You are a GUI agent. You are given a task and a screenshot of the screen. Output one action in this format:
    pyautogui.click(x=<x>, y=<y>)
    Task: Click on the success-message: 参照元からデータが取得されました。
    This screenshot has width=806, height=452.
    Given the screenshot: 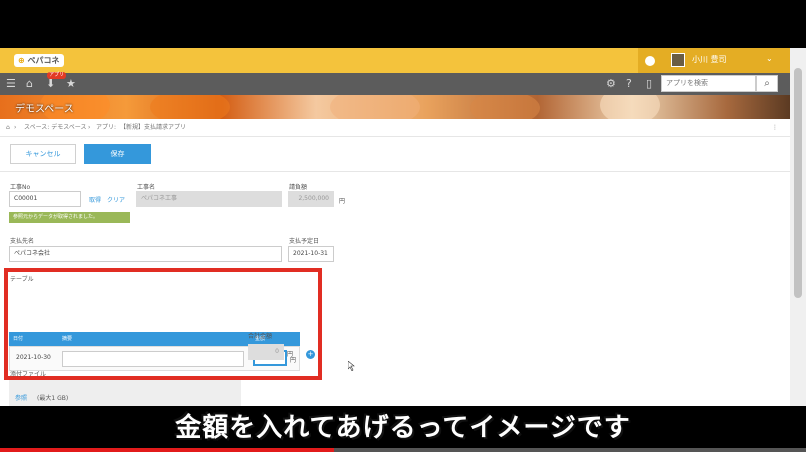 What is the action you would take?
    pyautogui.click(x=69, y=217)
    